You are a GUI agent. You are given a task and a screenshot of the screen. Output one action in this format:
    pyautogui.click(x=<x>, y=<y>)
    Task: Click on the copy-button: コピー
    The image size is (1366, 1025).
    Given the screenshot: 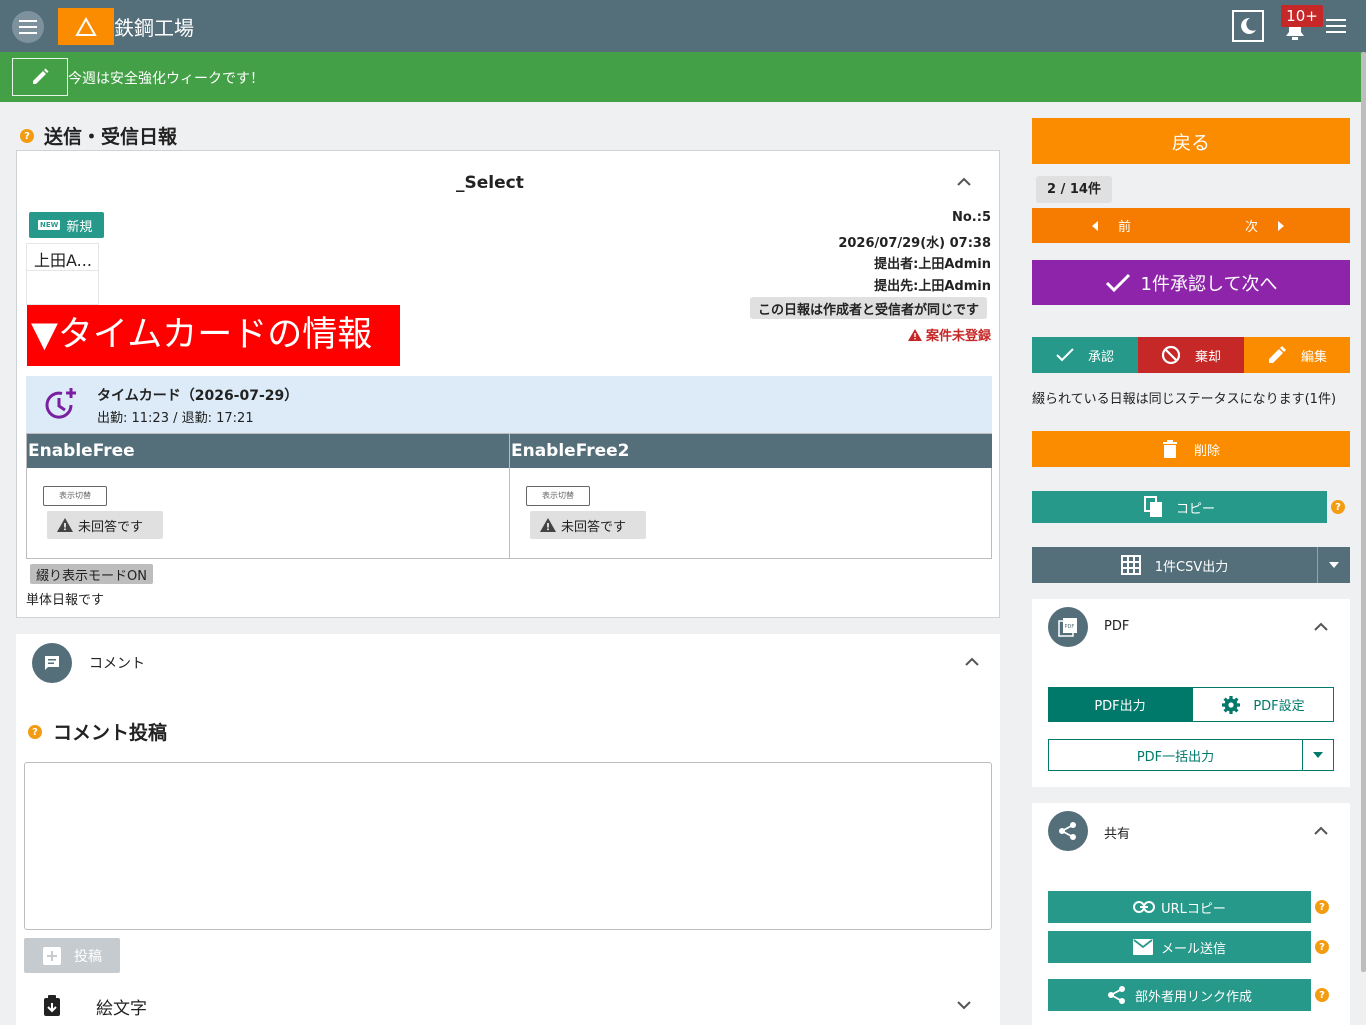 What is the action you would take?
    pyautogui.click(x=1179, y=507)
    